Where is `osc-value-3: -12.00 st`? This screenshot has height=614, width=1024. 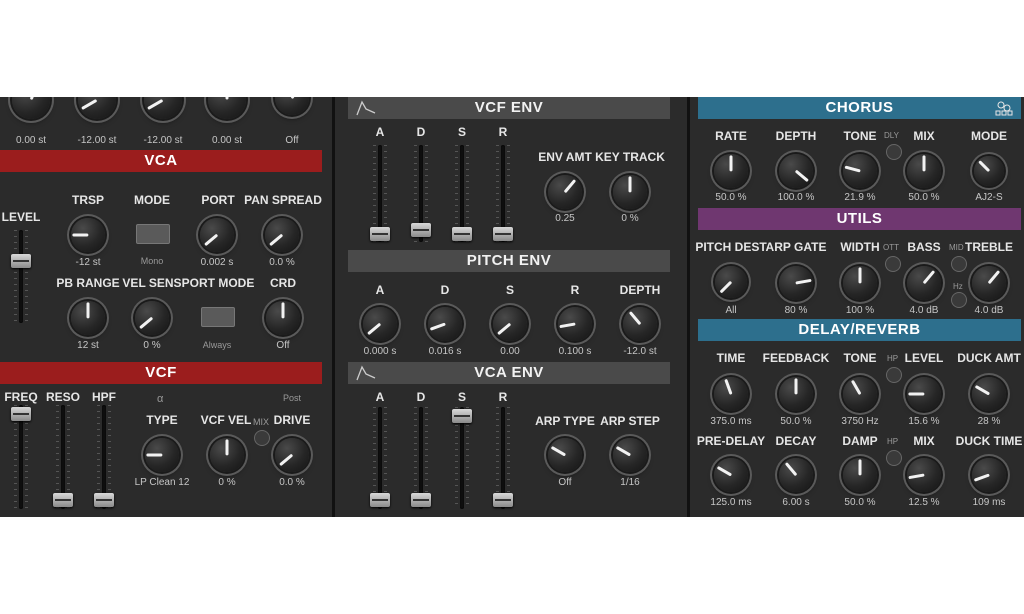
osc-value-3: -12.00 st is located at coordinates (163, 140).